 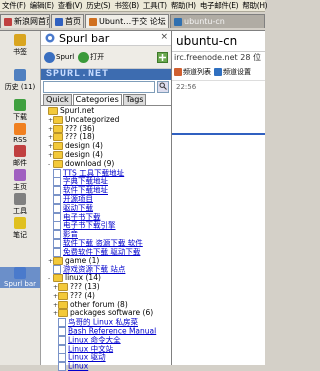 What do you see at coordinates (84, 146) in the screenshot?
I see `tree-label: design (4)` at bounding box center [84, 146].